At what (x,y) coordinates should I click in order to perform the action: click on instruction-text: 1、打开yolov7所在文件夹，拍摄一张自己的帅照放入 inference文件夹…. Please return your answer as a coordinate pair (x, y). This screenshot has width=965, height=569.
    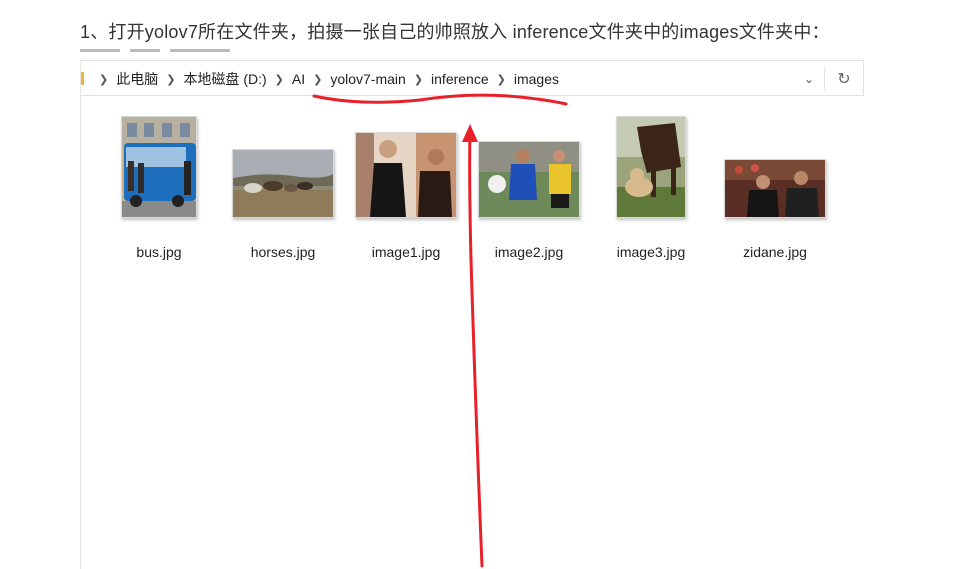
    Looking at the image, I should click on (455, 32).